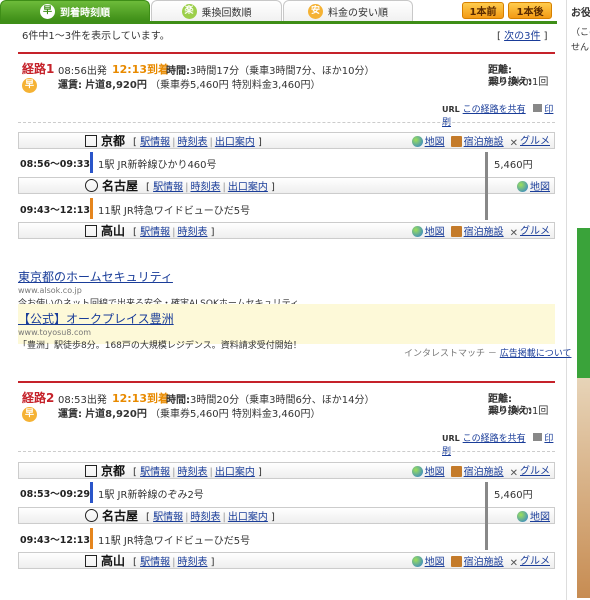  I want to click on station-transfer-icon, so click(91, 515).